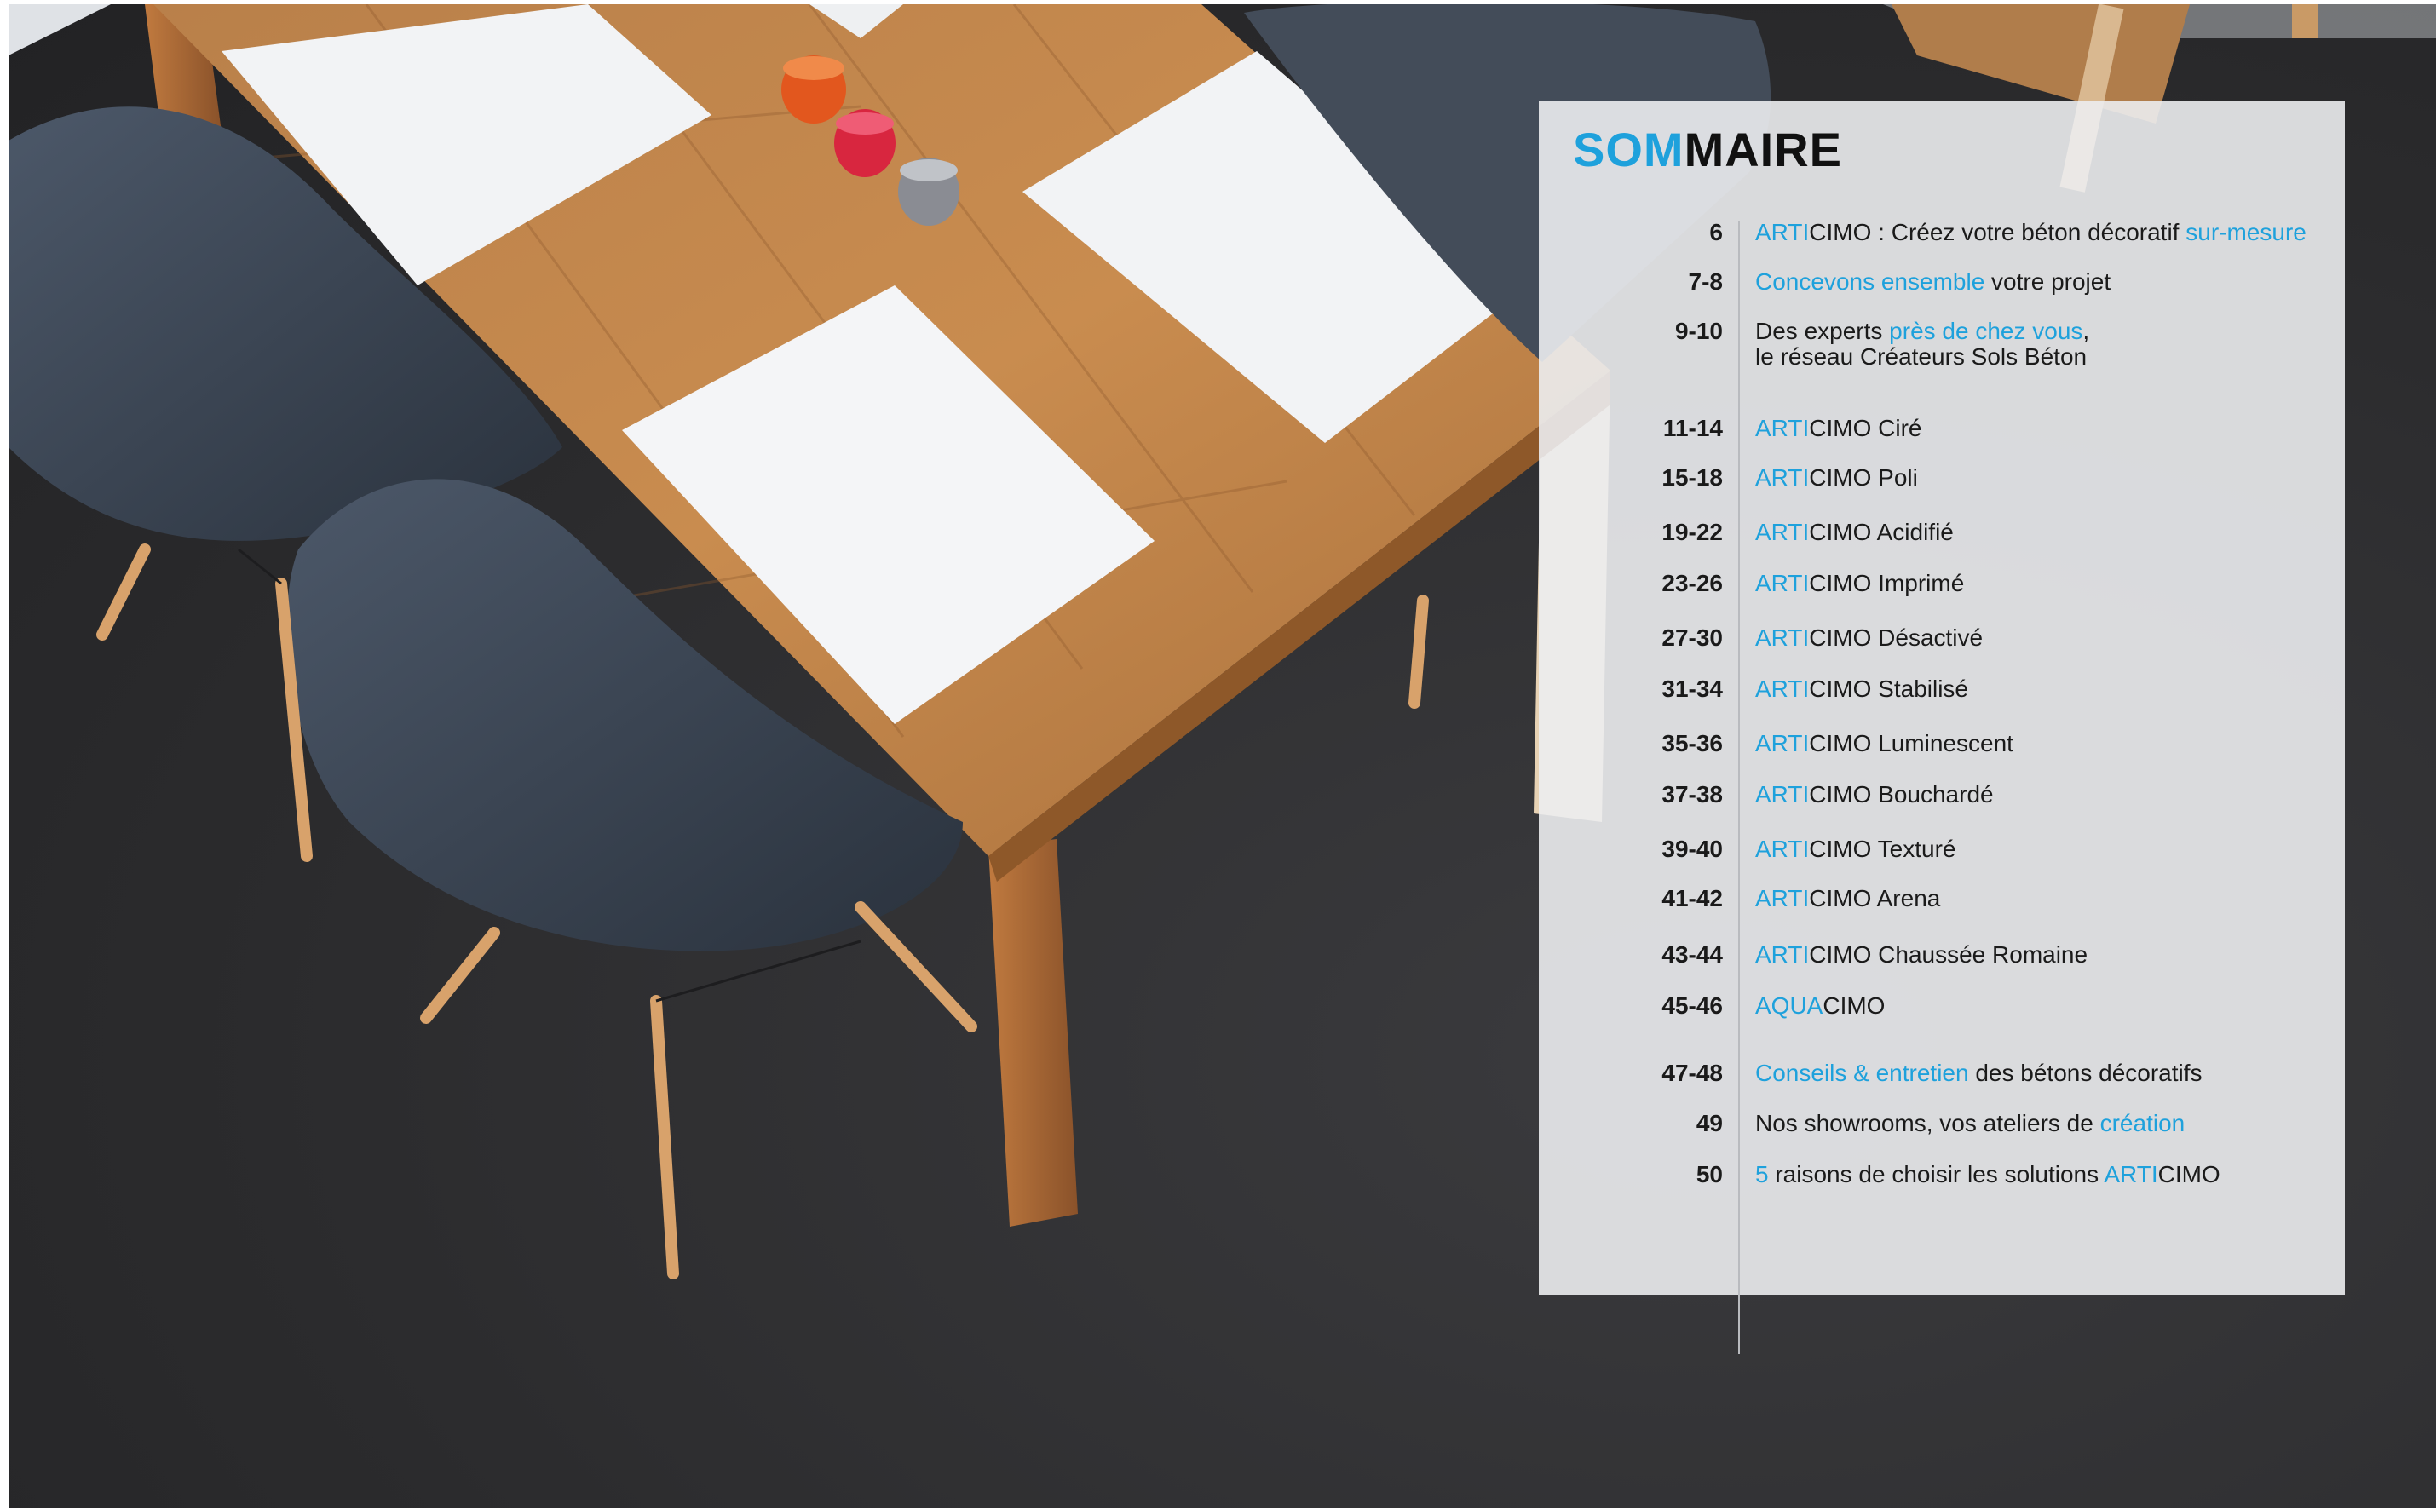 The image size is (2436, 1512). What do you see at coordinates (1692, 954) in the screenshot?
I see `toc-page-number: 43-44` at bounding box center [1692, 954].